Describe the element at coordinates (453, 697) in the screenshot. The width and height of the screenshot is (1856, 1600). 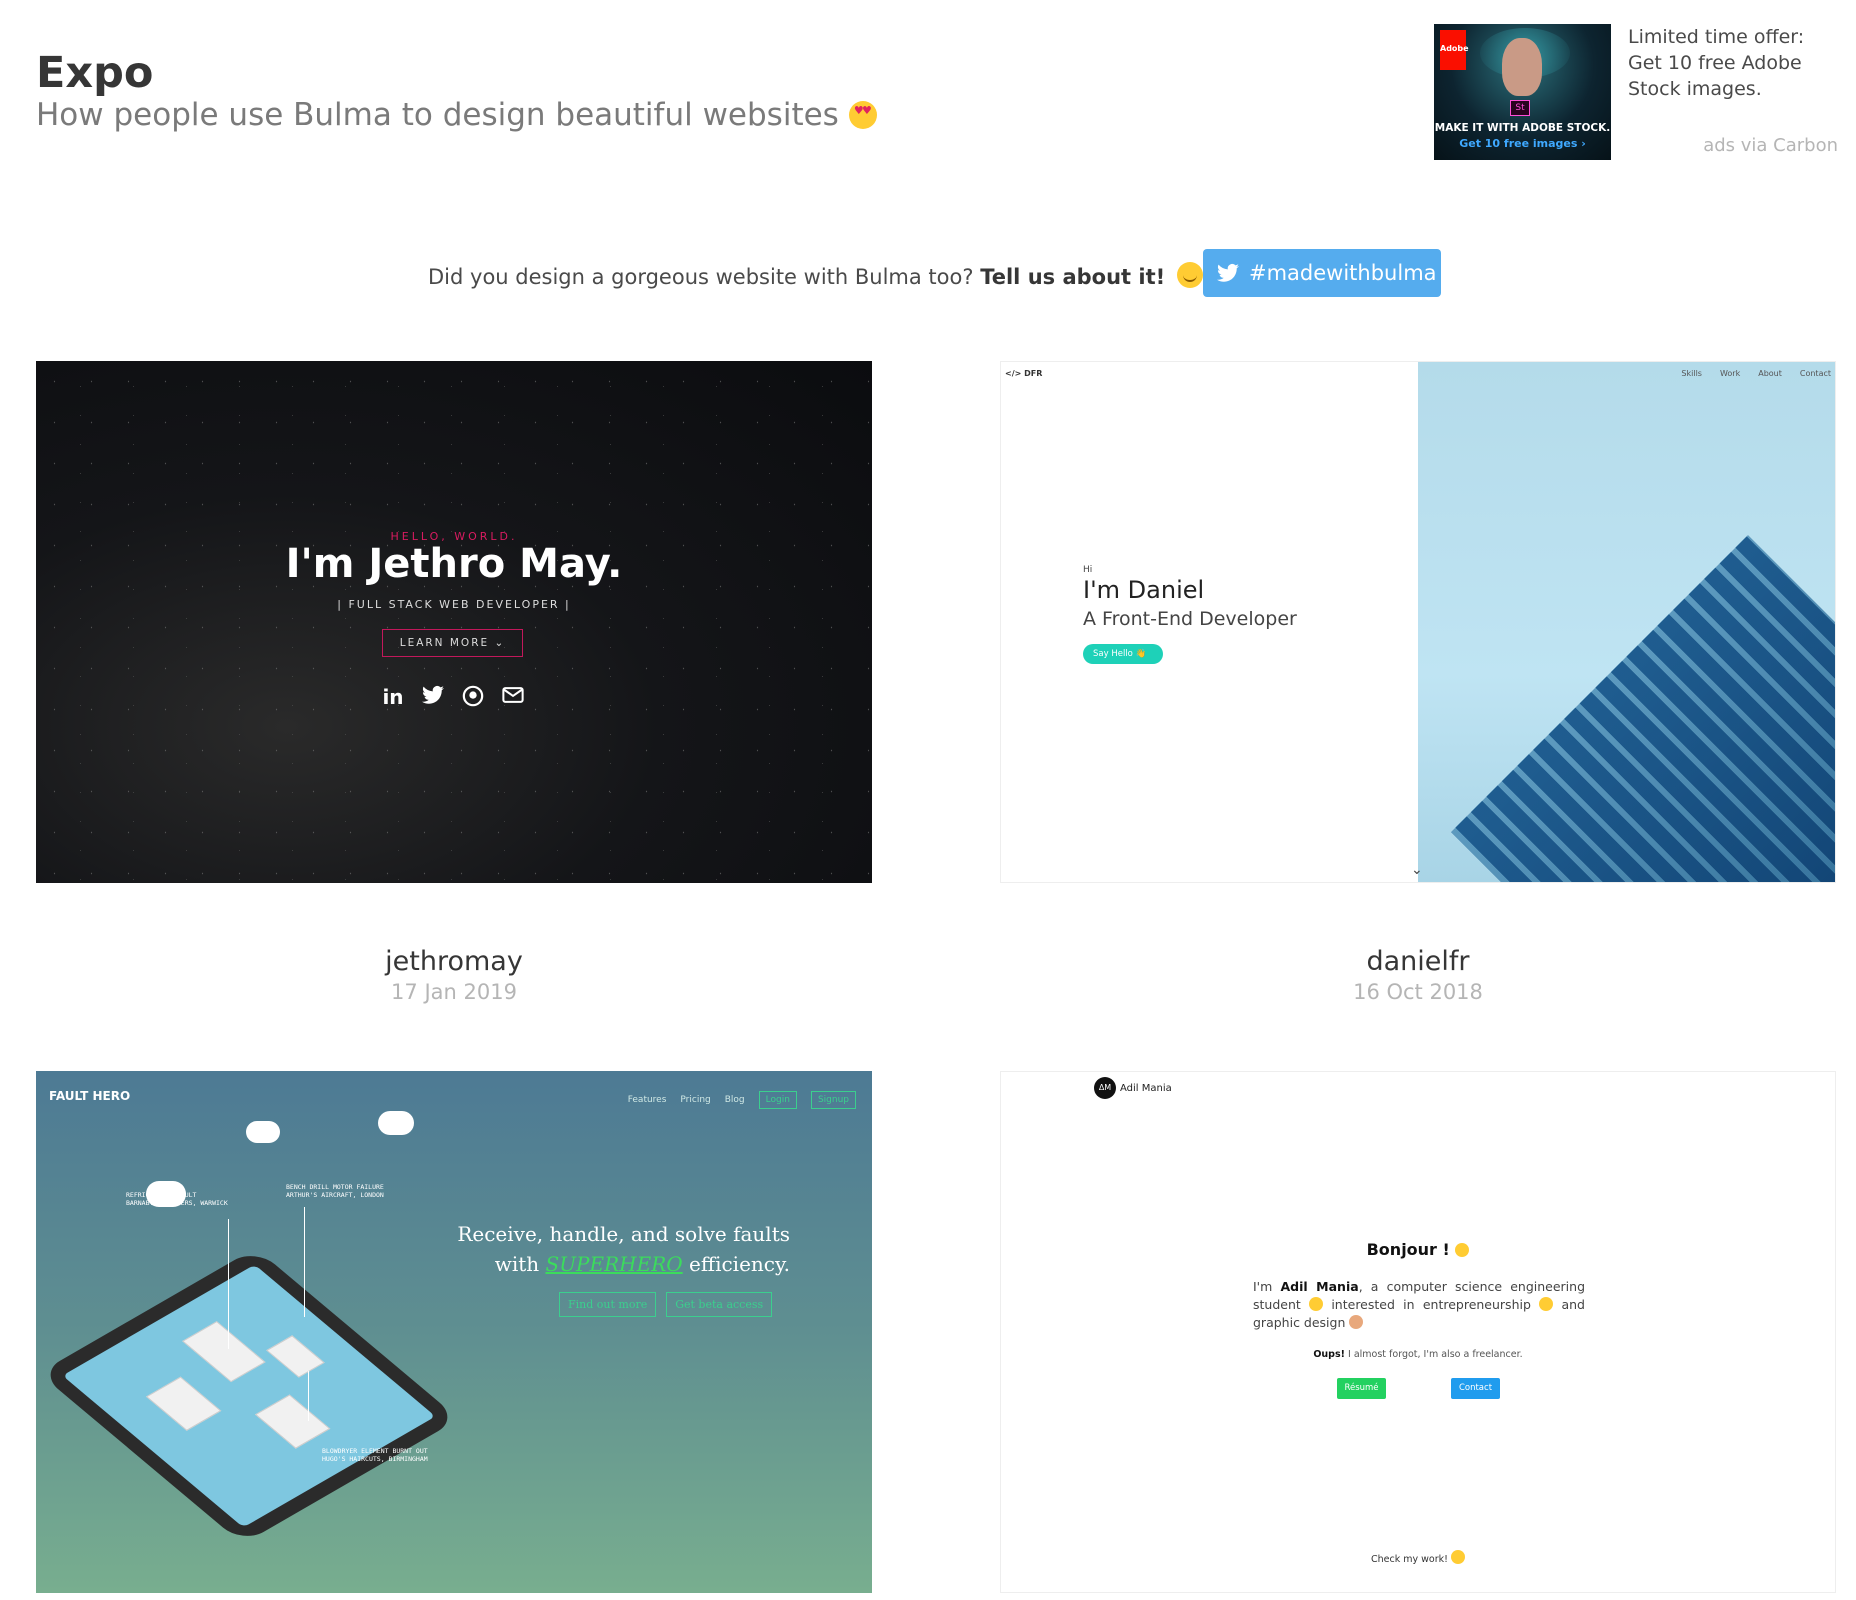
I see `social-icons: in` at that location.